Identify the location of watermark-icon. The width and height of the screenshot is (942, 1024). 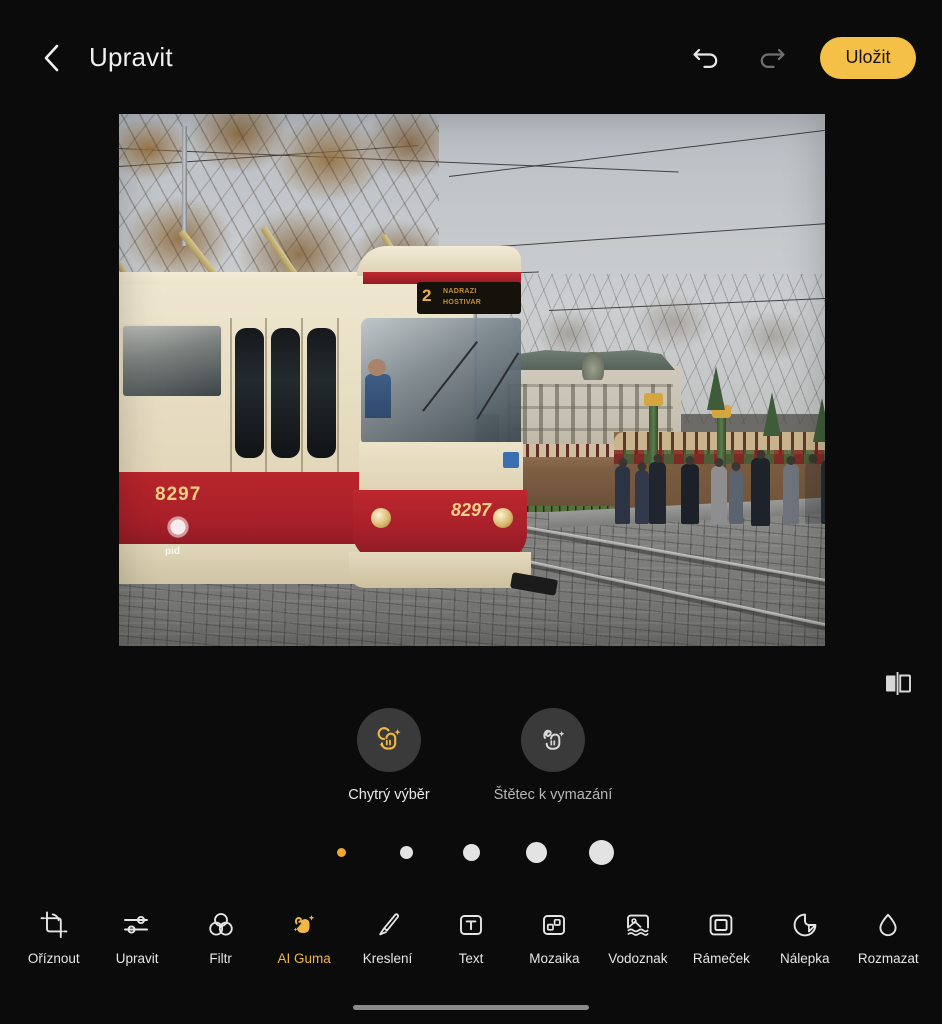
(637, 925).